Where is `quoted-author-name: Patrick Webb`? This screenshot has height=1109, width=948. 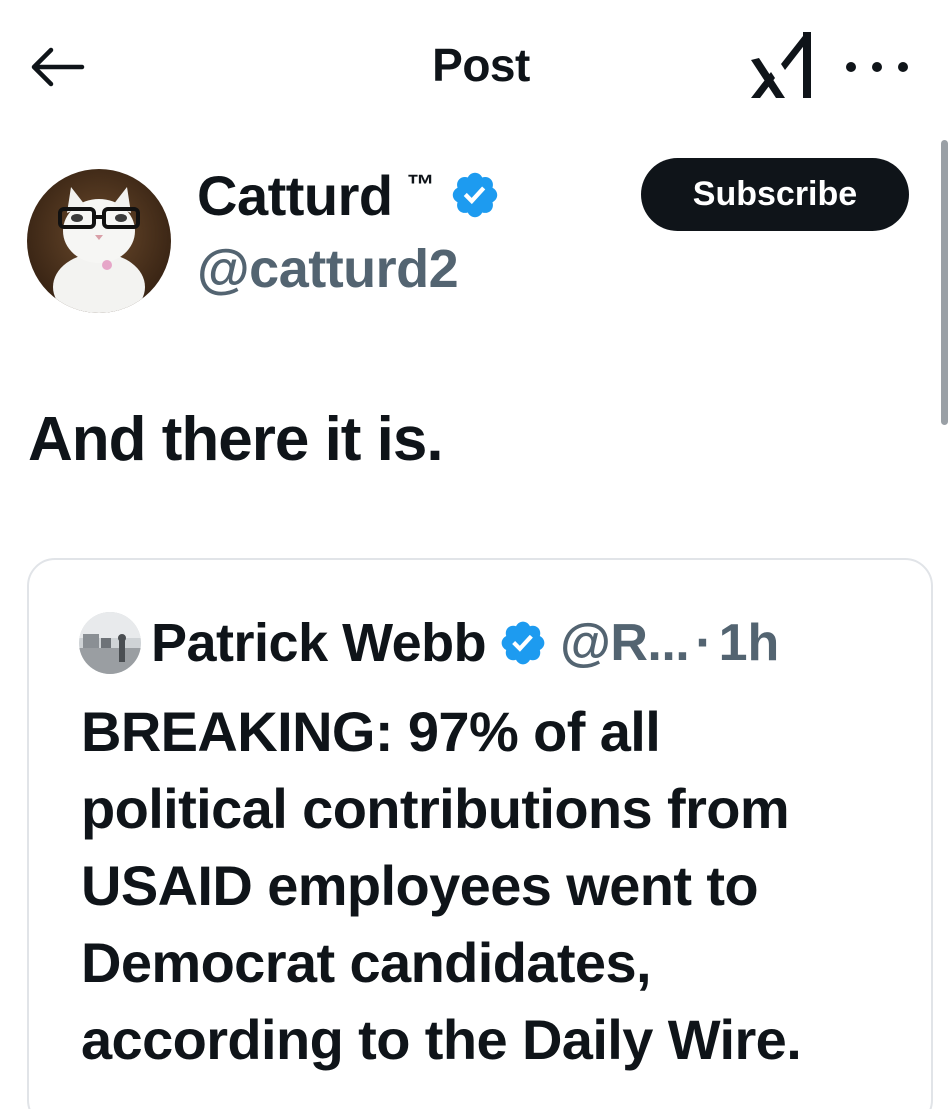
quoted-author-name: Patrick Webb is located at coordinates (319, 643).